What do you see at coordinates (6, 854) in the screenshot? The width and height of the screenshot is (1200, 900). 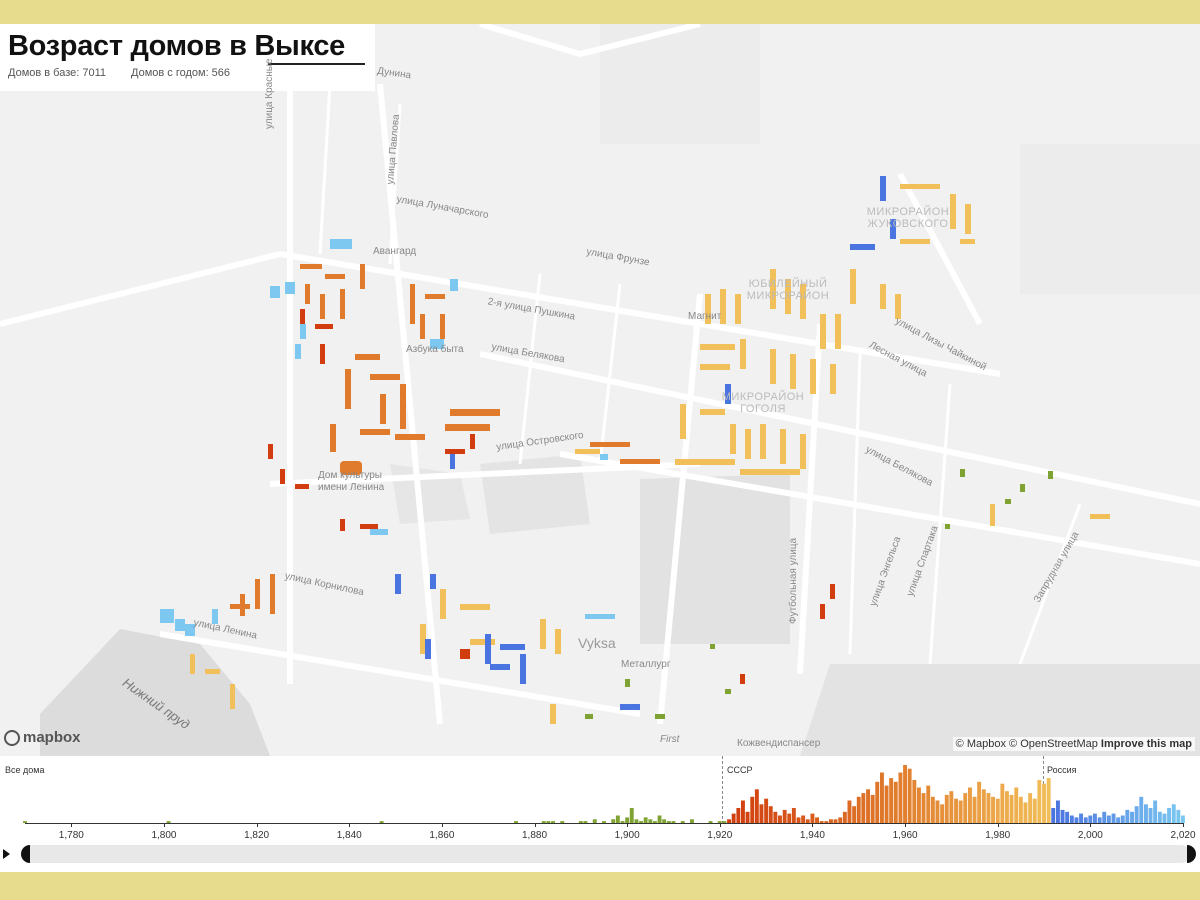 I see `play-icon` at bounding box center [6, 854].